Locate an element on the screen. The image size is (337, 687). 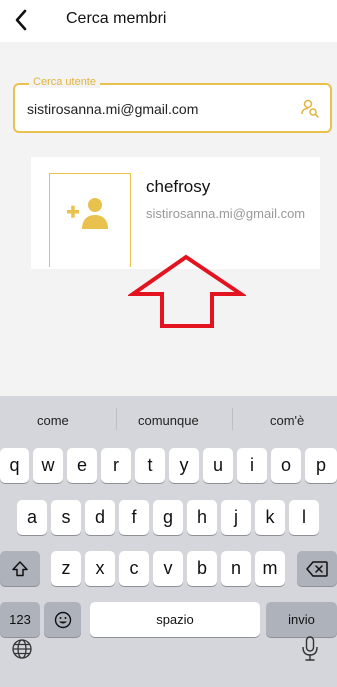
user-name: chefrosy is located at coordinates (178, 186).